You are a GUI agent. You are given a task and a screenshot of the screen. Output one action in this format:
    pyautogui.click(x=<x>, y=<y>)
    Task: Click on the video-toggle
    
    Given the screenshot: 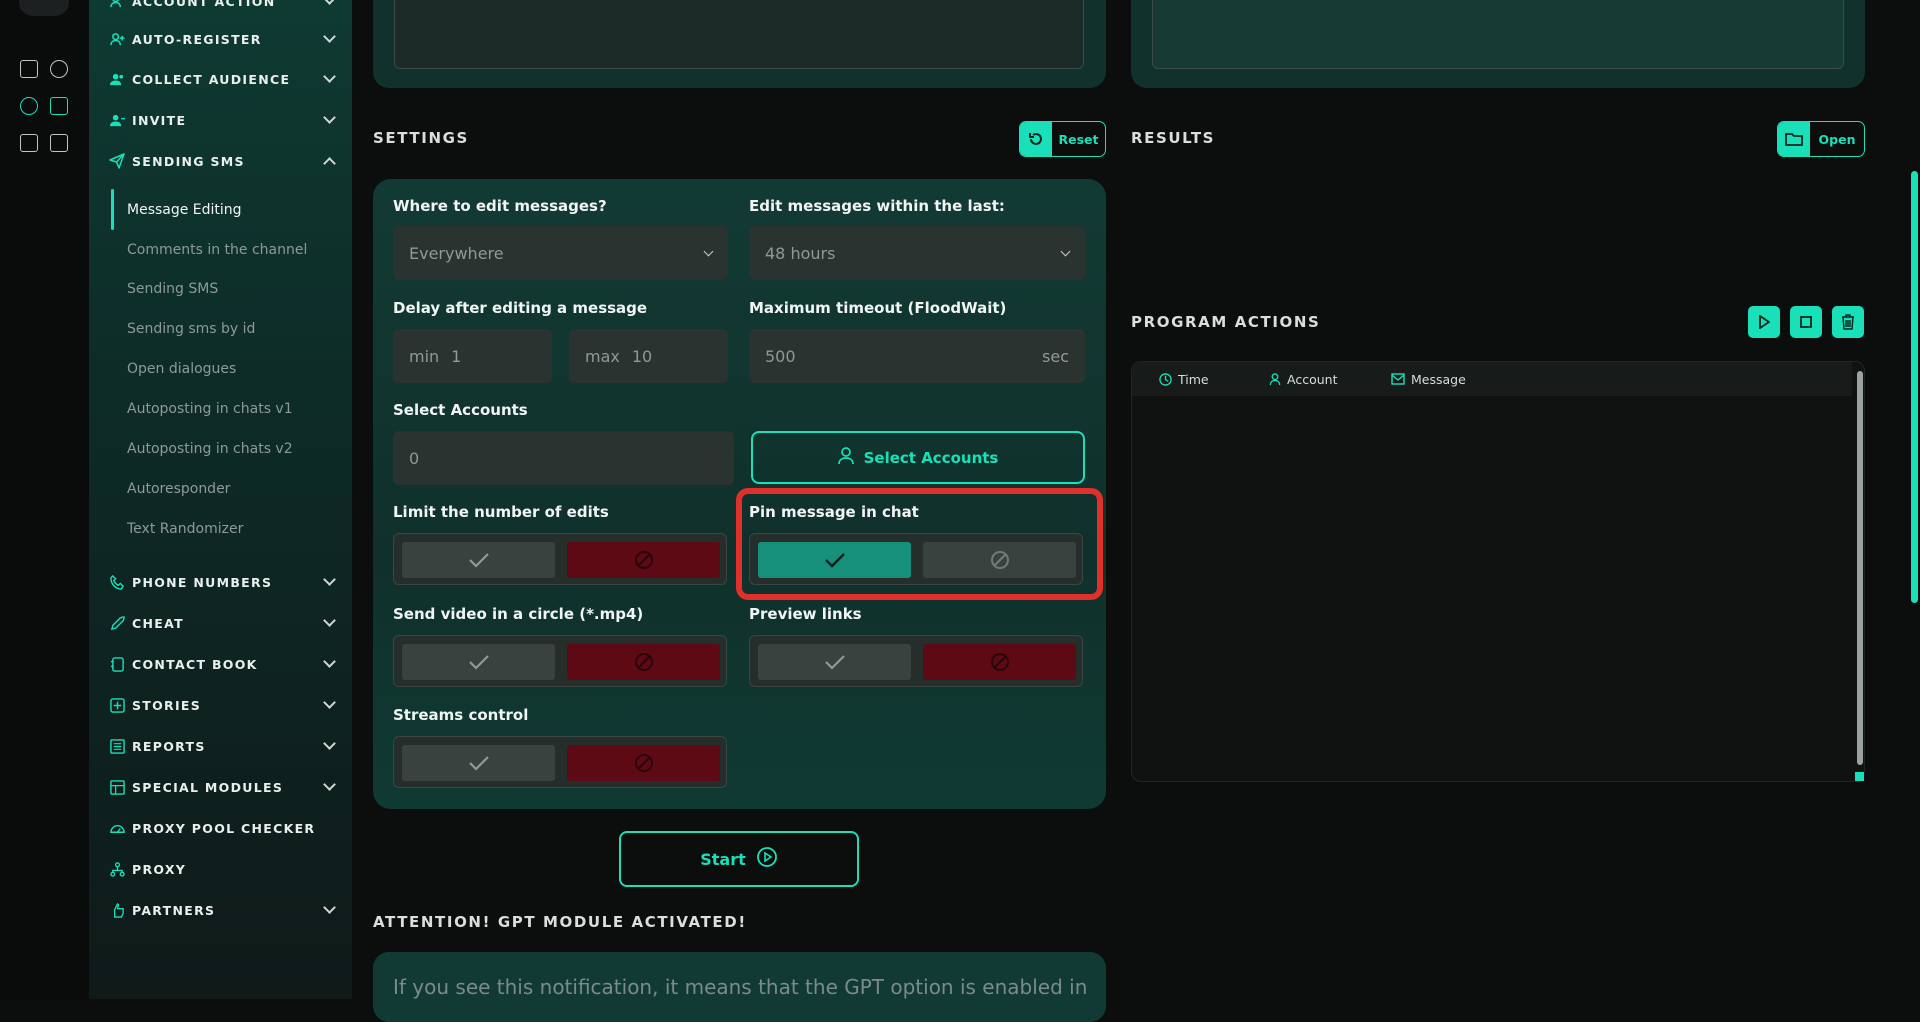 What is the action you would take?
    pyautogui.click(x=560, y=661)
    